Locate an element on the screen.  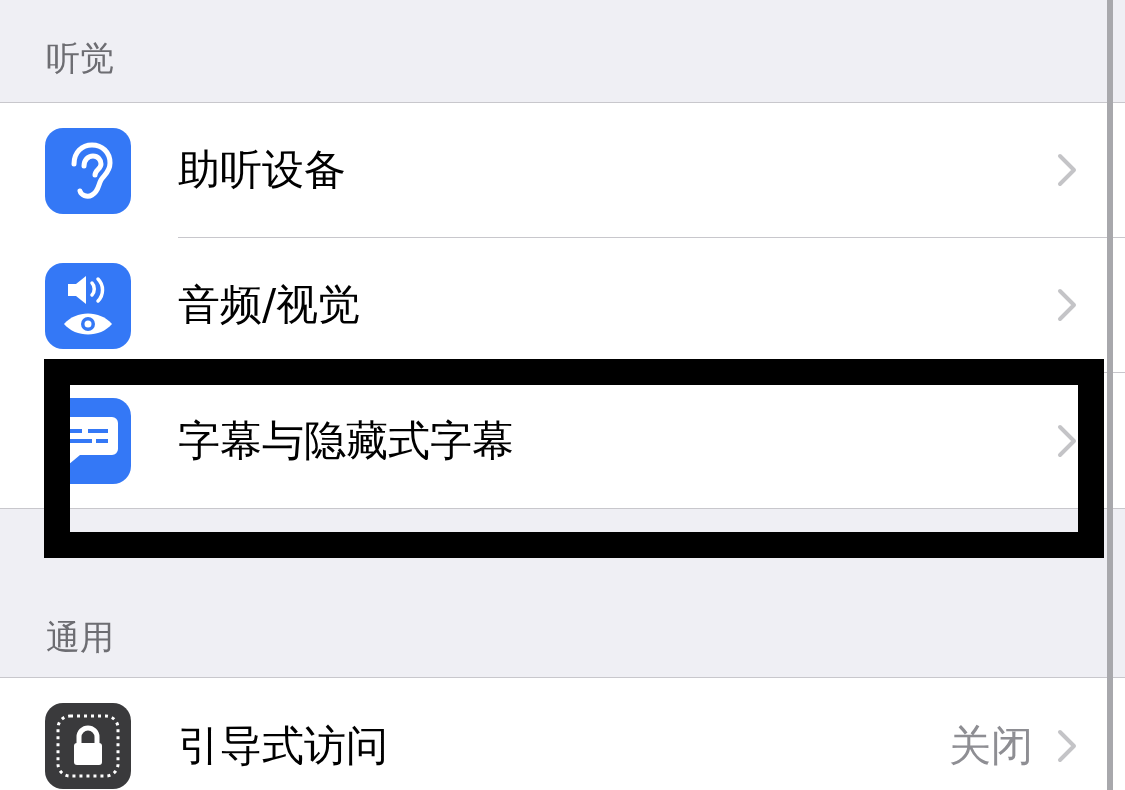
row-value: 关闭 is located at coordinates (991, 745).